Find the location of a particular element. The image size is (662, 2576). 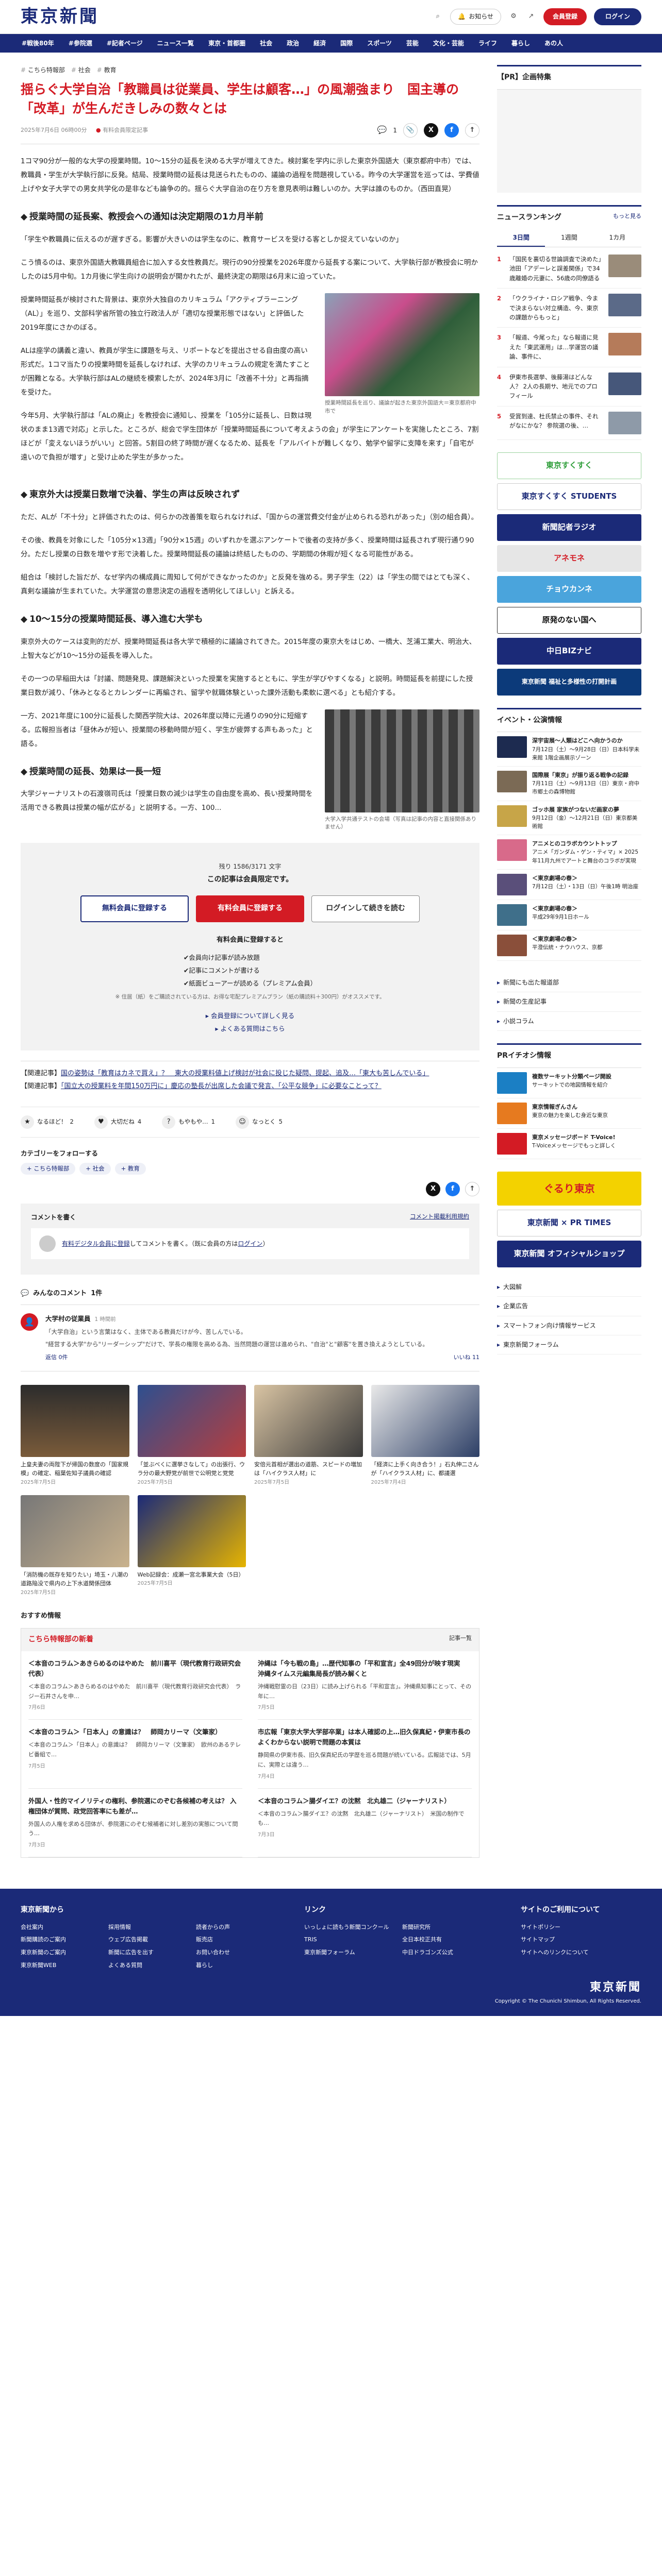

event-item: ＜東京劇場の春＞ 平澄伝統・ナウハウス、京都 is located at coordinates (569, 946).